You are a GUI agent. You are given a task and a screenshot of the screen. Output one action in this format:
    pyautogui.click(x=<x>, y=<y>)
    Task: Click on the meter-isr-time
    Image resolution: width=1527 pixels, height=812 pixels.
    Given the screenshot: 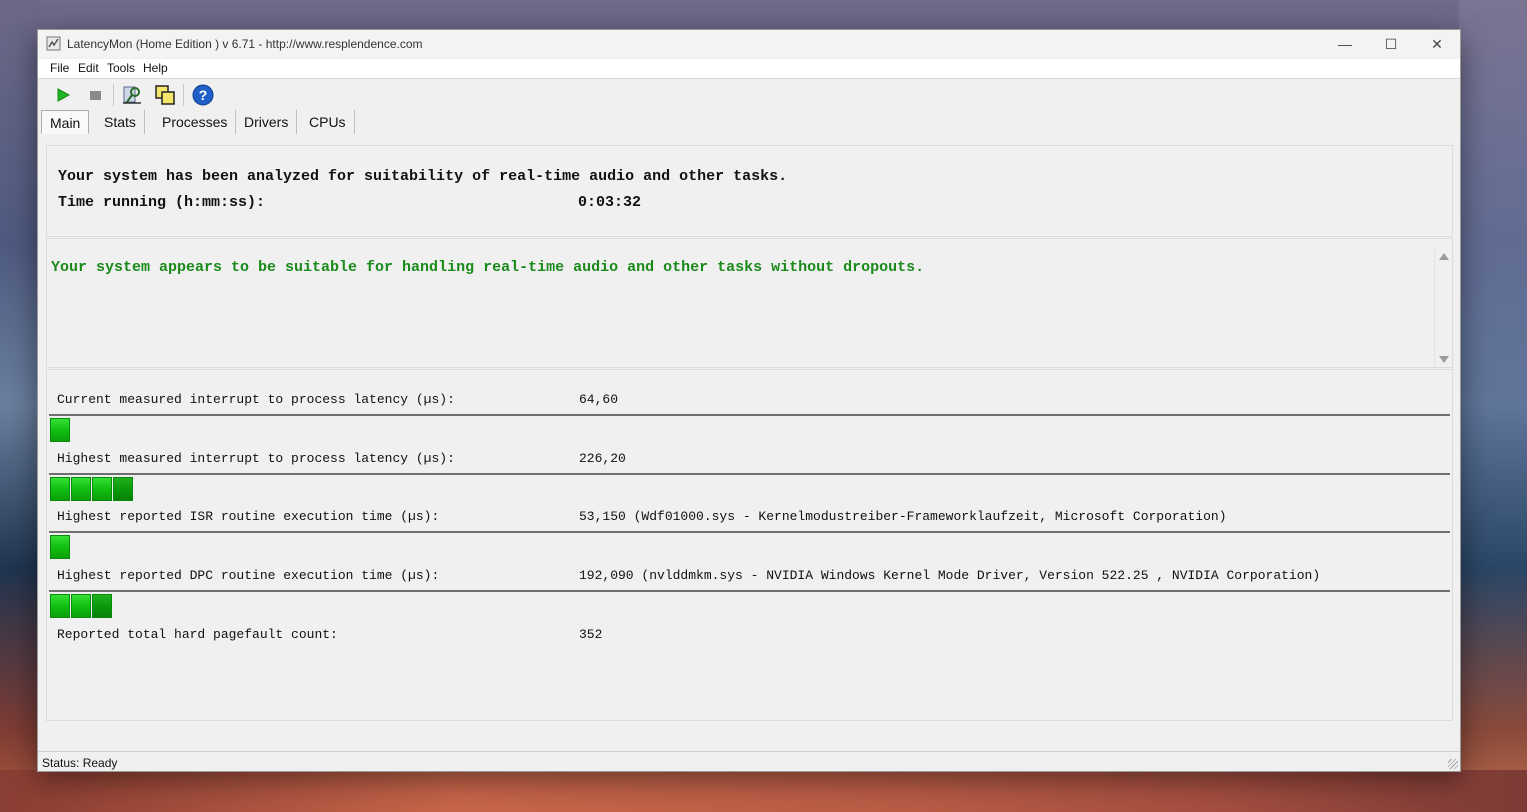 What is the action you would take?
    pyautogui.click(x=749, y=545)
    